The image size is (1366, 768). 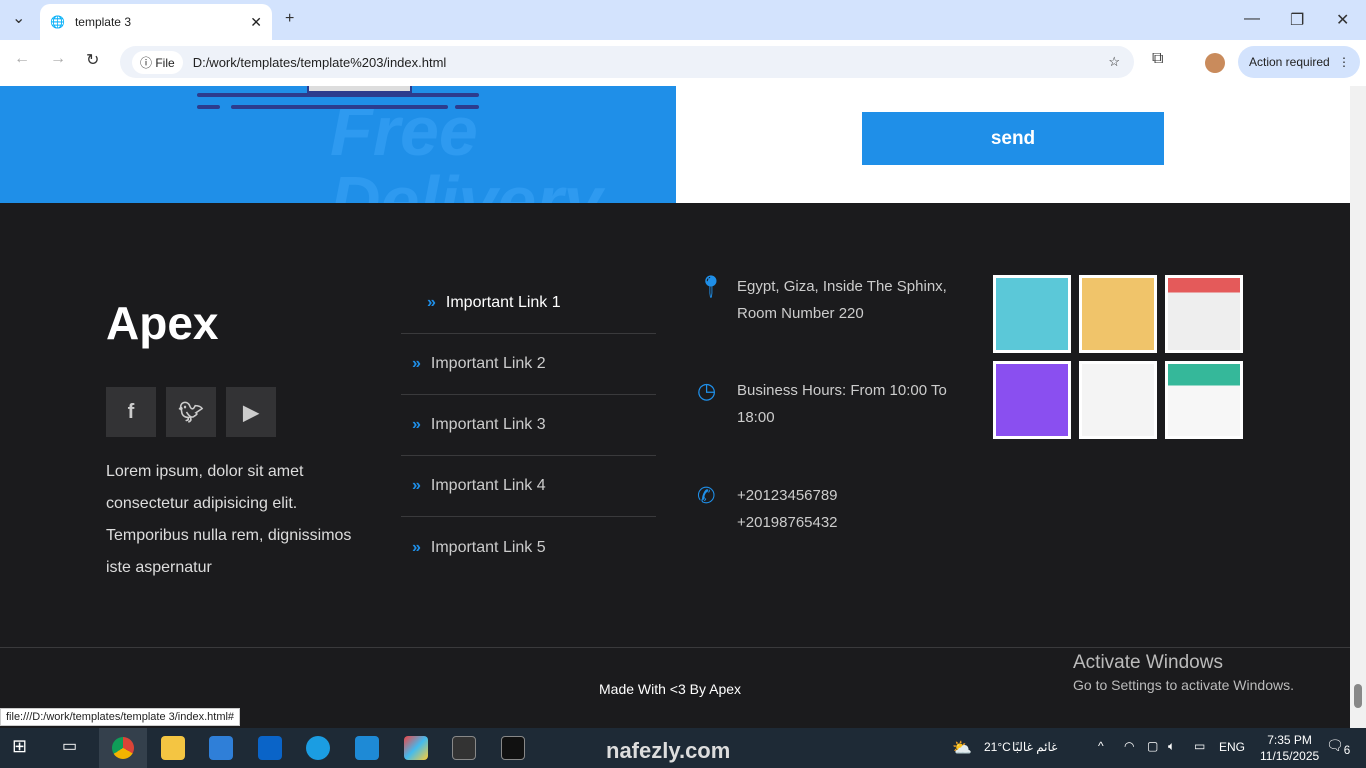 What do you see at coordinates (191, 412) in the screenshot?
I see `twitter-icon: 🐦︎` at bounding box center [191, 412].